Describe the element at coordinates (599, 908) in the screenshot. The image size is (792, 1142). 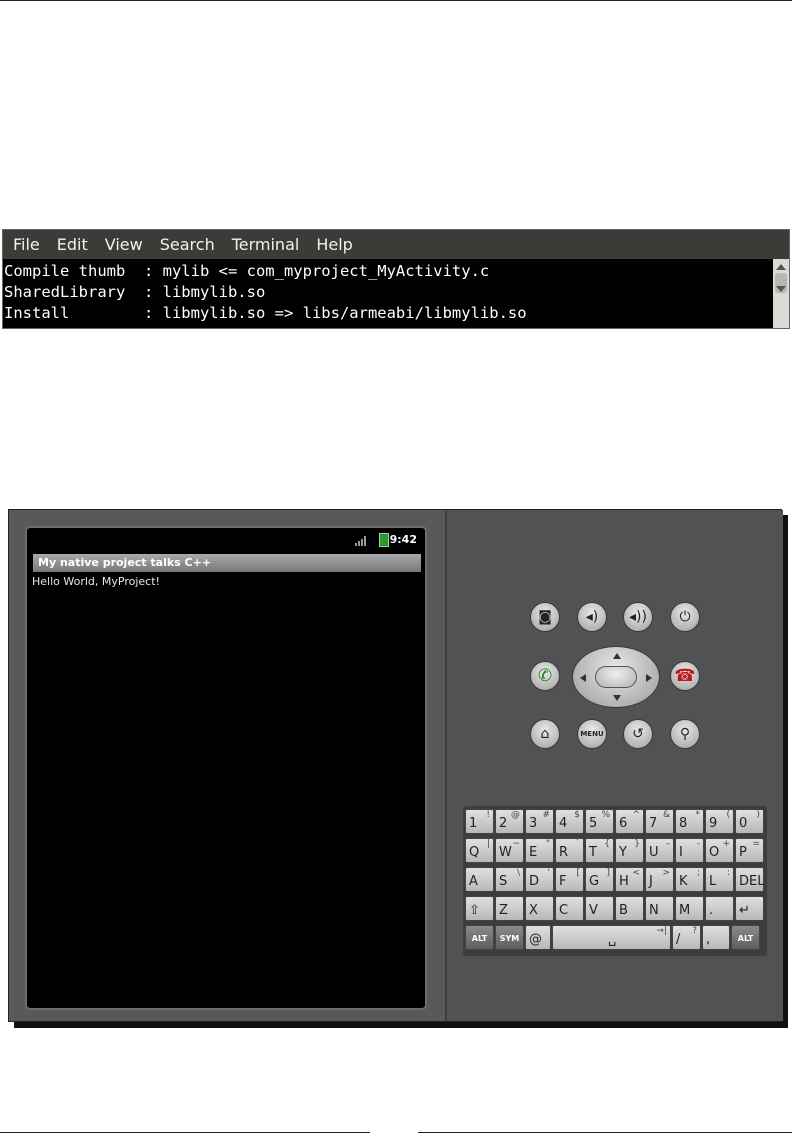
I see `key-row4-4: V` at that location.